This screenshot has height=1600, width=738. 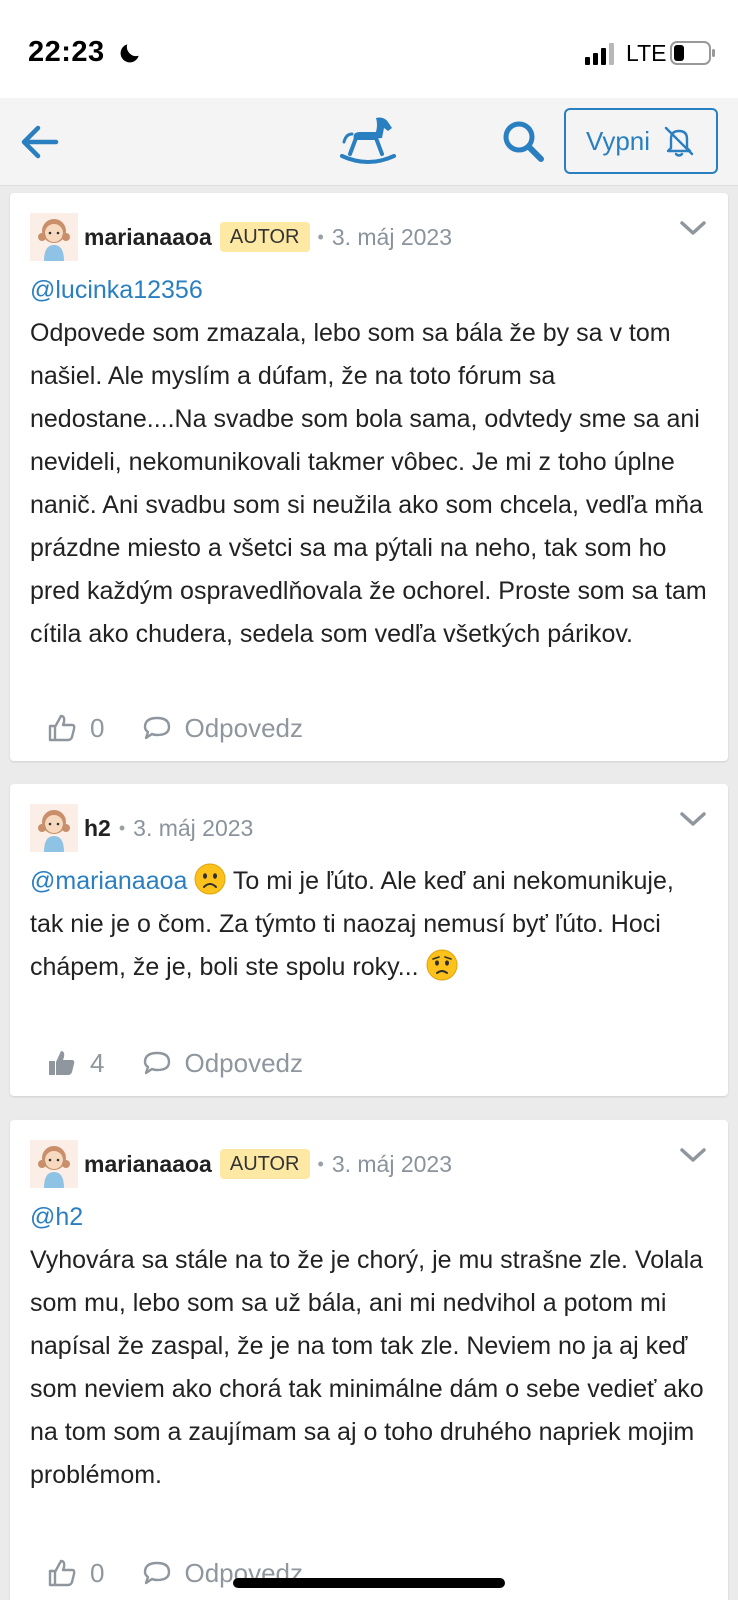 I want to click on app-header: Vypni, so click(x=369, y=142).